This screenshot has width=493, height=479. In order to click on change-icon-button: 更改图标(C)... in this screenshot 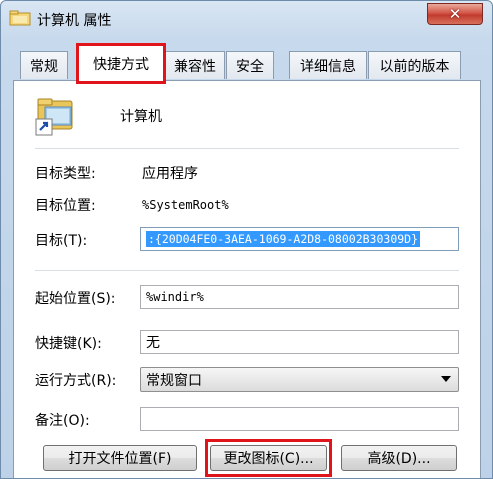, I will do `click(268, 458)`.